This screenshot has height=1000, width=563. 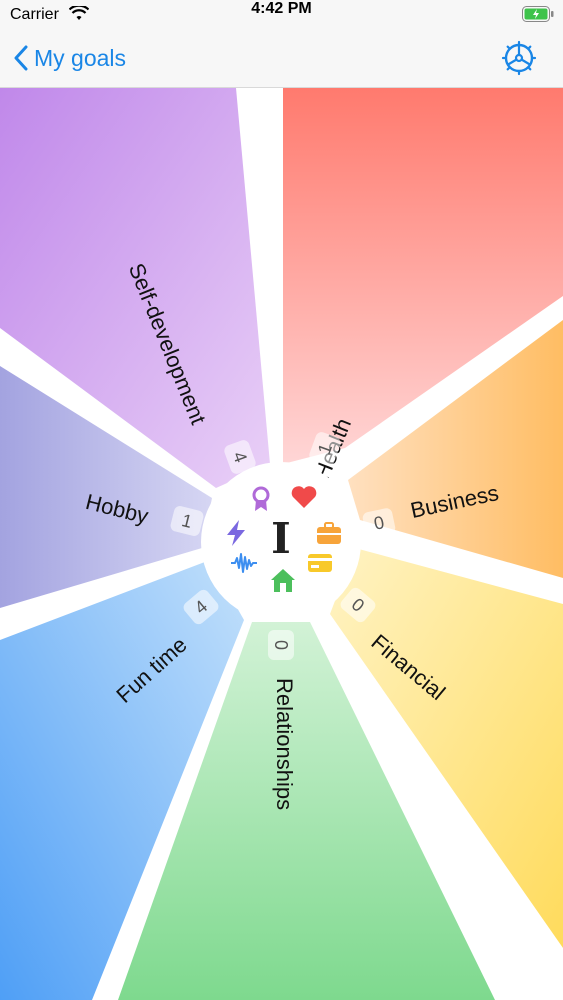 What do you see at coordinates (304, 497) in the screenshot?
I see `heart-icon` at bounding box center [304, 497].